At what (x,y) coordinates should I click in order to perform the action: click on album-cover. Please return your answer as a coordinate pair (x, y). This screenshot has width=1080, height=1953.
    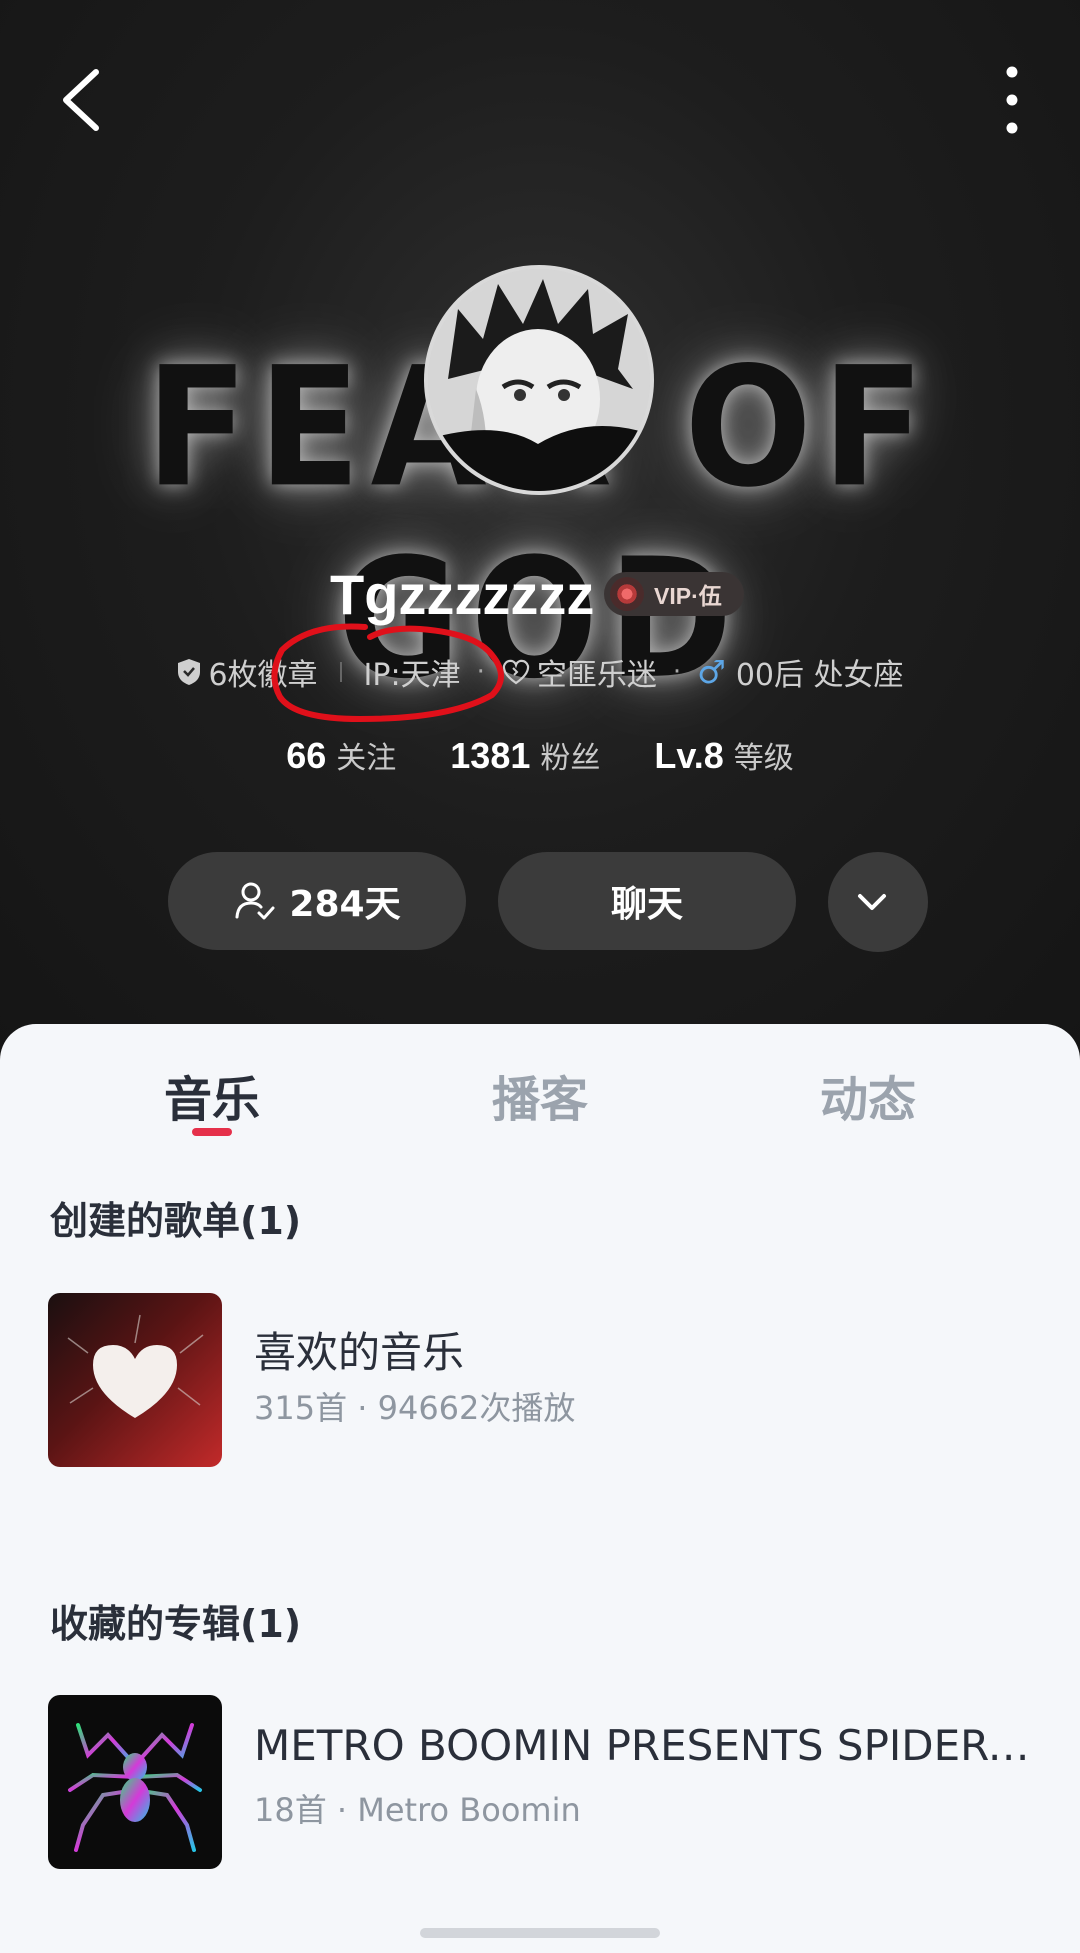
    Looking at the image, I should click on (135, 1782).